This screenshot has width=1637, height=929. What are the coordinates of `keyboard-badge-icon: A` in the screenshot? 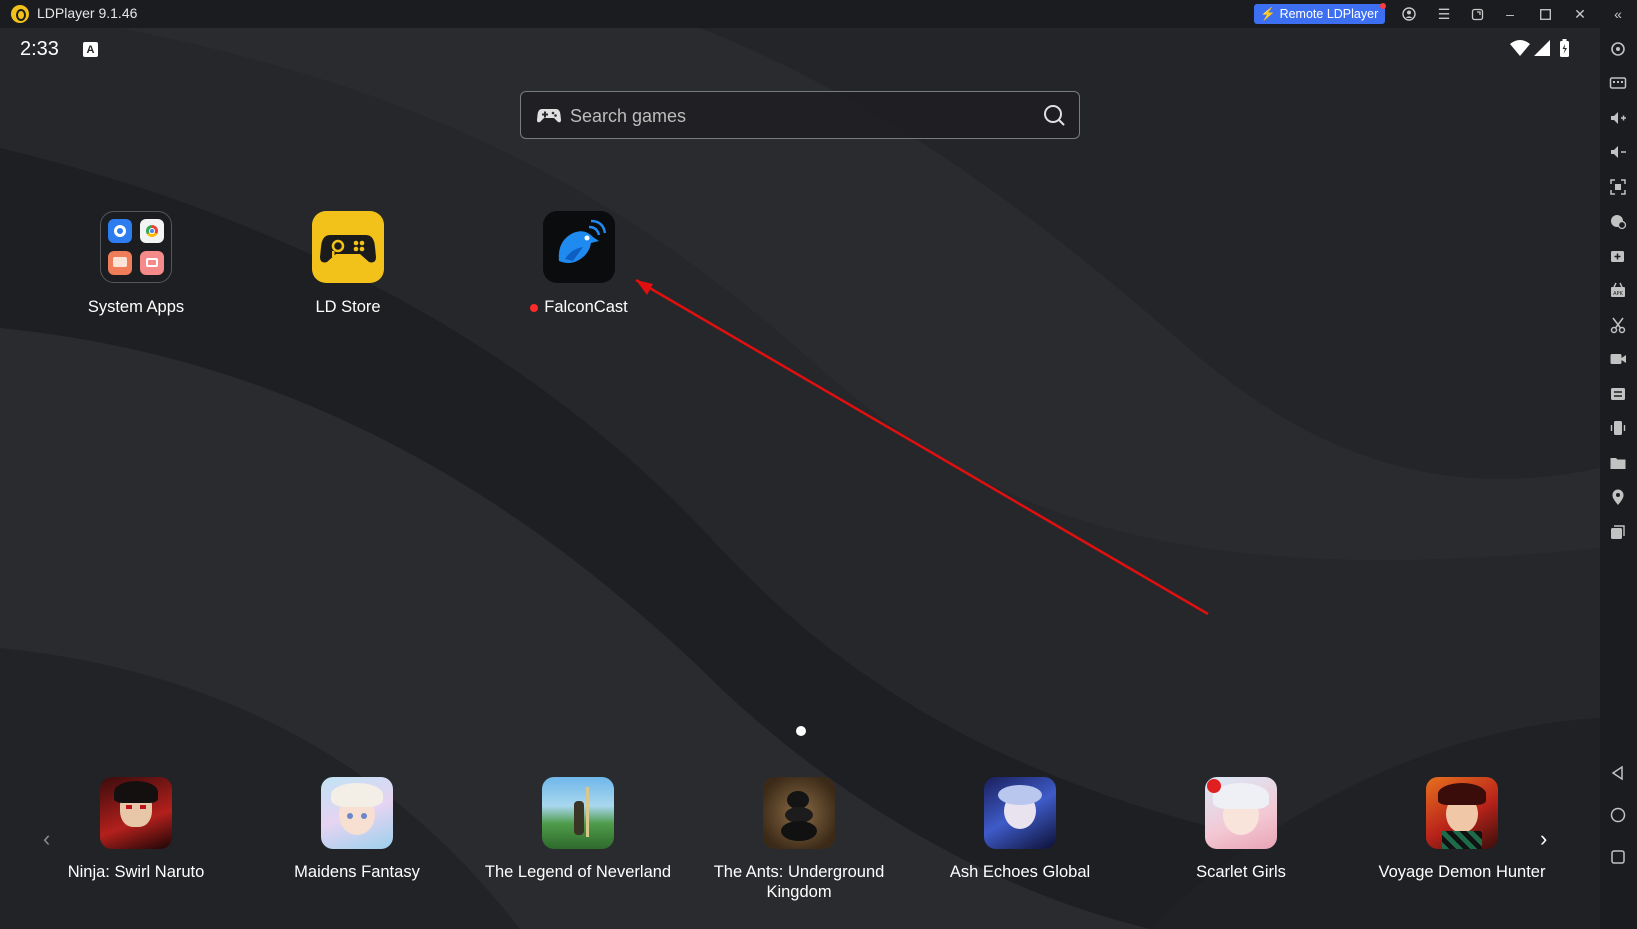 It's located at (90, 49).